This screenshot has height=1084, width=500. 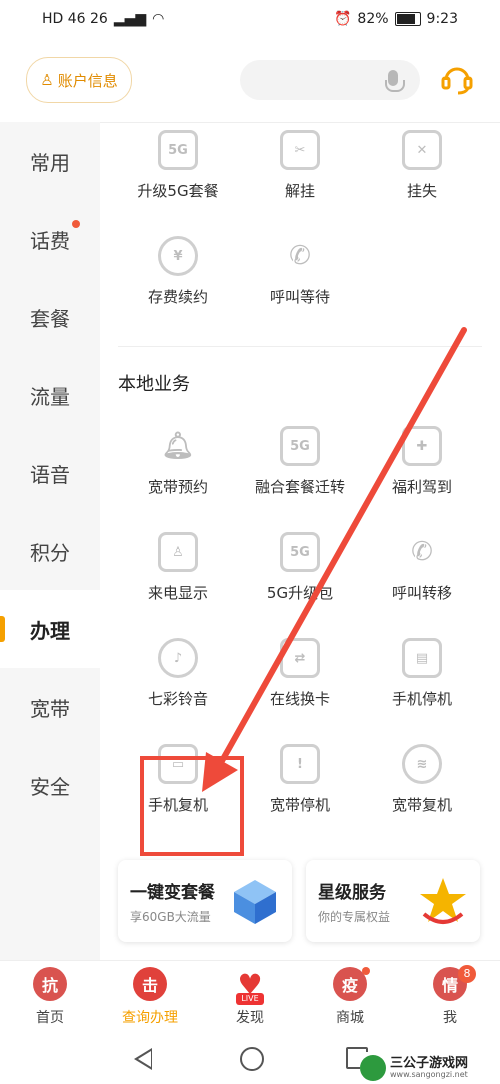 What do you see at coordinates (50, 1018) in the screenshot?
I see `tab-label: 首页` at bounding box center [50, 1018].